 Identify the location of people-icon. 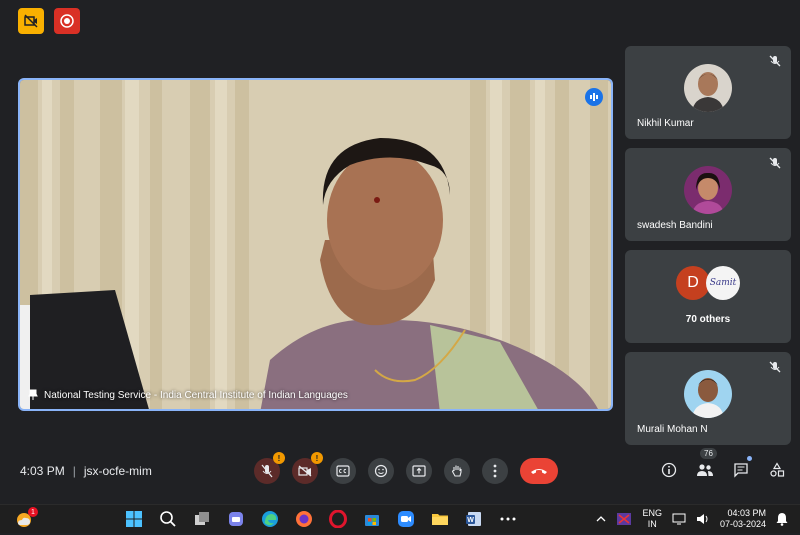
(705, 470).